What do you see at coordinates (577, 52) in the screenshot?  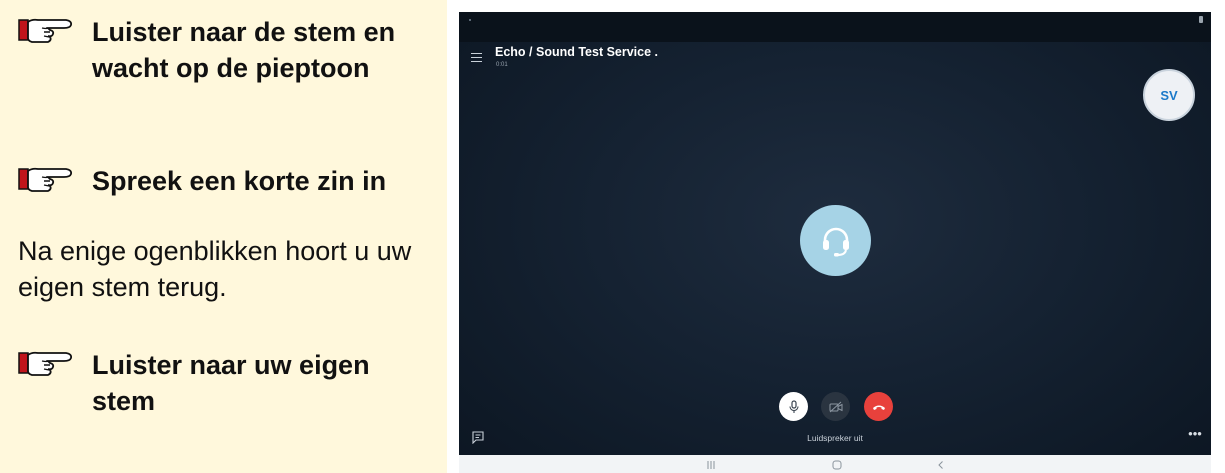 I see `call-title: Echo / Sound Test Service .` at bounding box center [577, 52].